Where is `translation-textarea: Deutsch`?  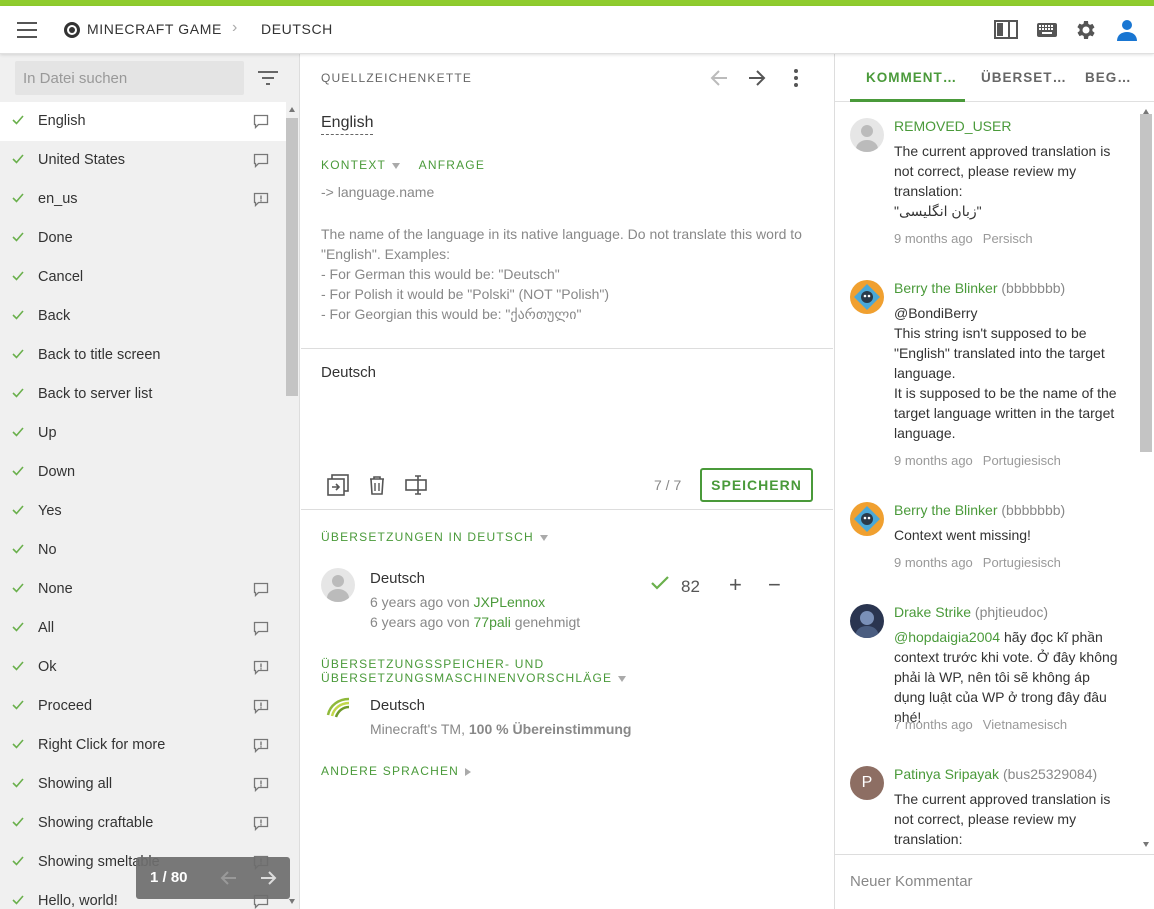
translation-textarea: Deutsch is located at coordinates (348, 372).